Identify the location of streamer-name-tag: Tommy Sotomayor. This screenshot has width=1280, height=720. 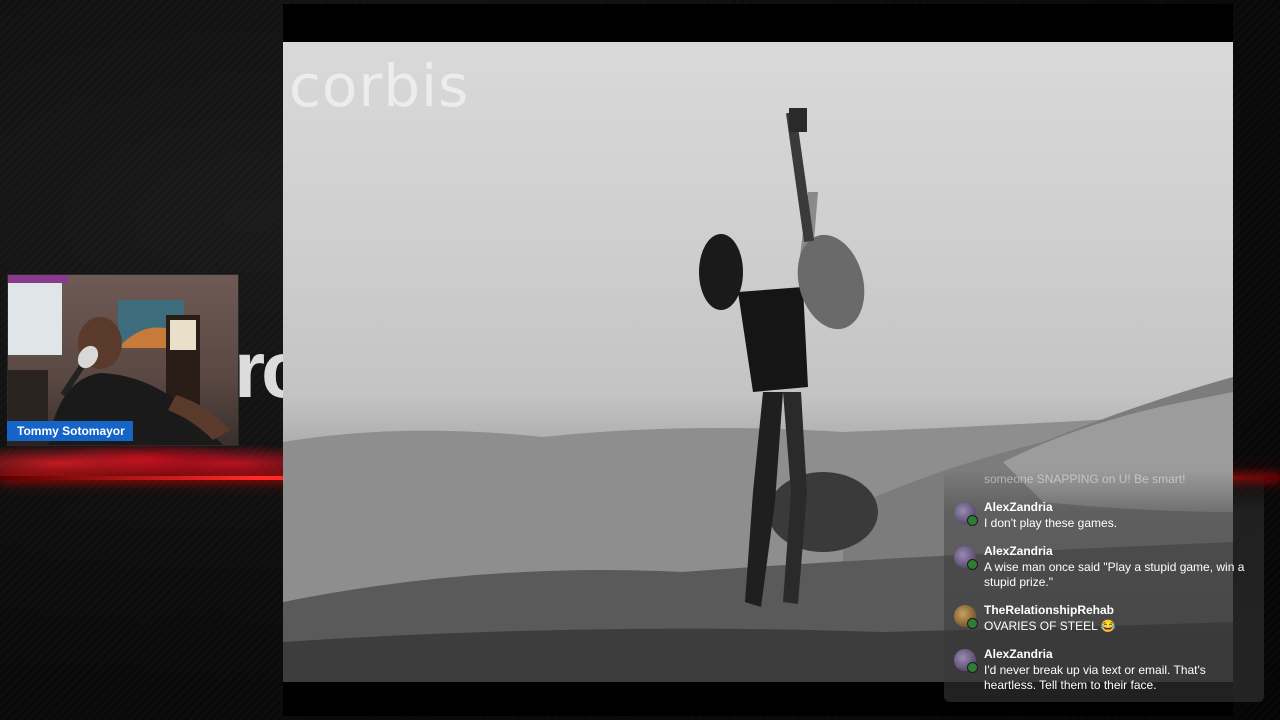
(70, 431).